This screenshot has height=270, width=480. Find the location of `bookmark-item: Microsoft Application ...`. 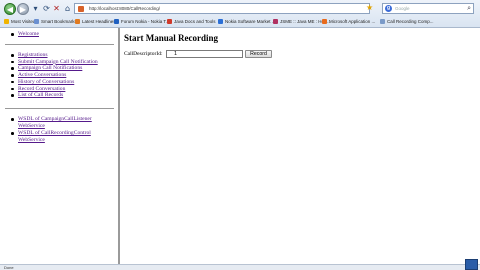

bookmark-item: Microsoft Application ... is located at coordinates (348, 21).